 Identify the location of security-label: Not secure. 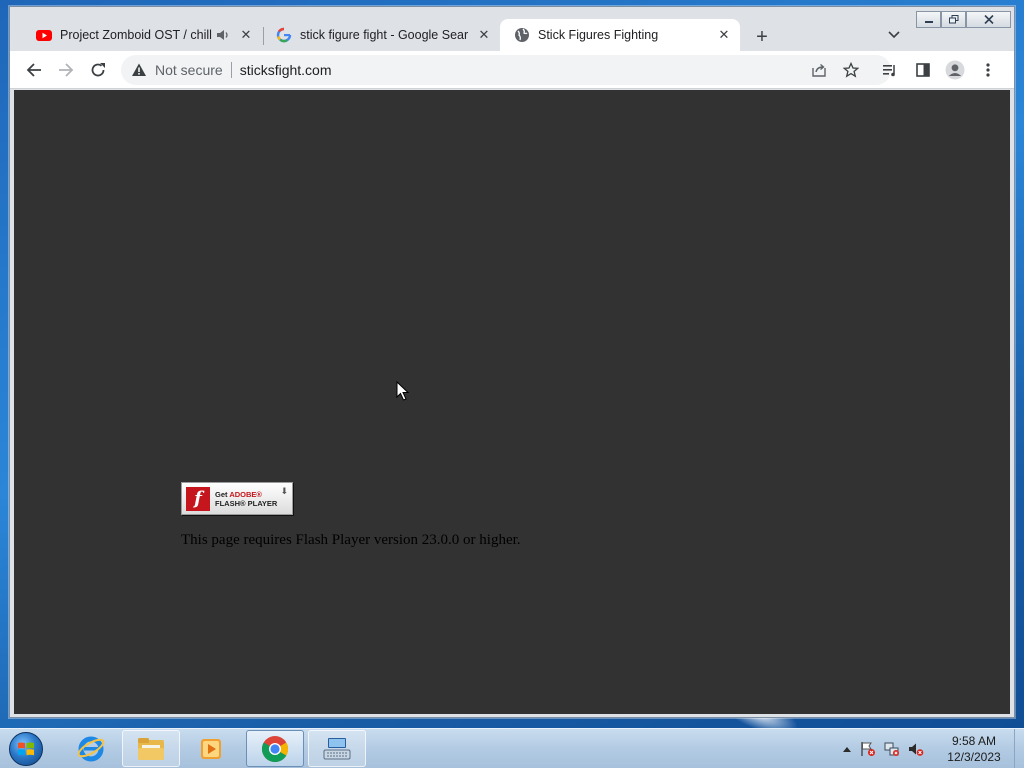
(189, 70).